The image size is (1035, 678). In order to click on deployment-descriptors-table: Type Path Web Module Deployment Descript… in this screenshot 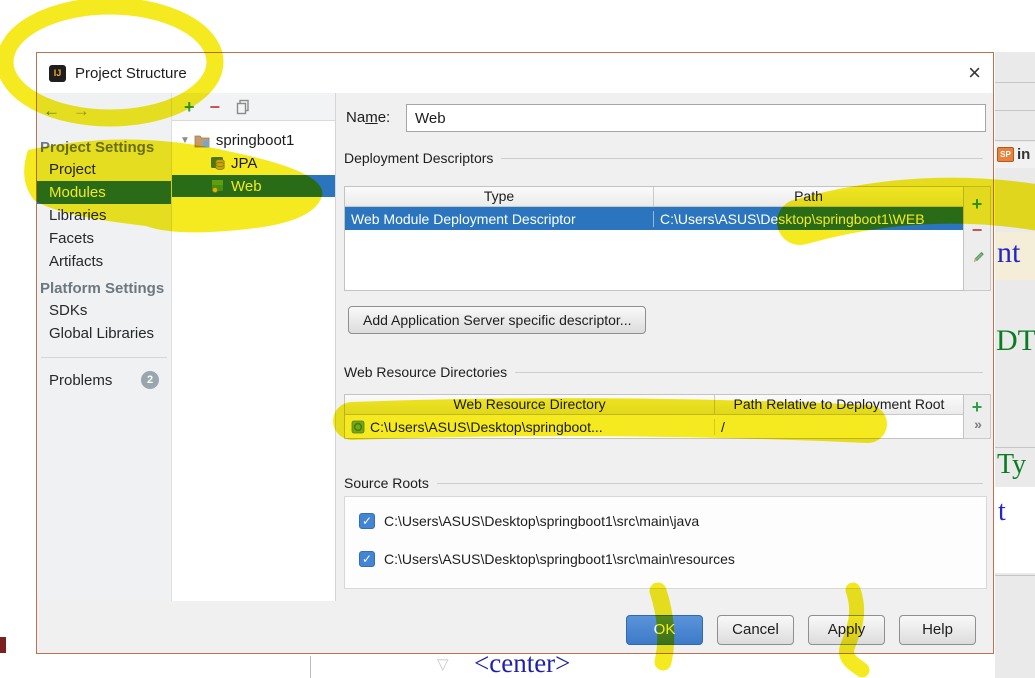, I will do `click(654, 238)`.